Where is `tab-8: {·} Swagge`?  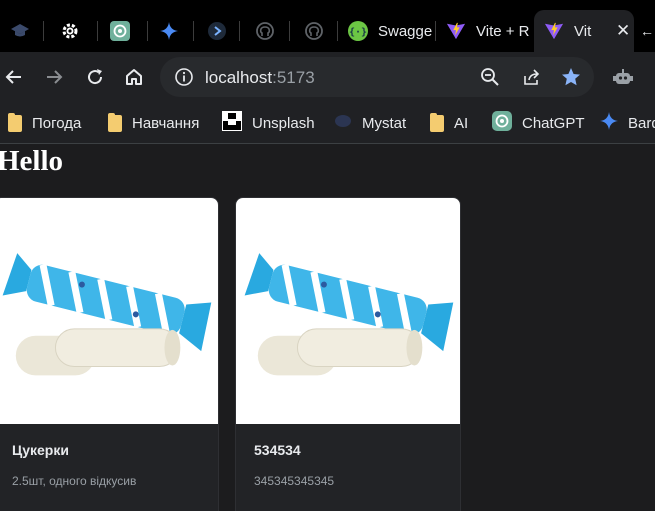 tab-8: {·} Swagge is located at coordinates (387, 31).